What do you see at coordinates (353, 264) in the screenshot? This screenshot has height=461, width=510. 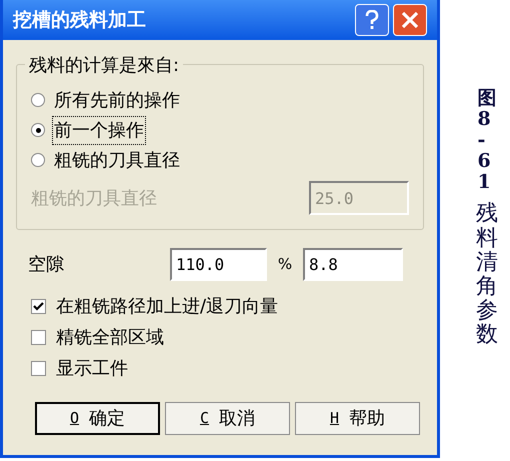 I see `clearance-value-field: 8.8` at bounding box center [353, 264].